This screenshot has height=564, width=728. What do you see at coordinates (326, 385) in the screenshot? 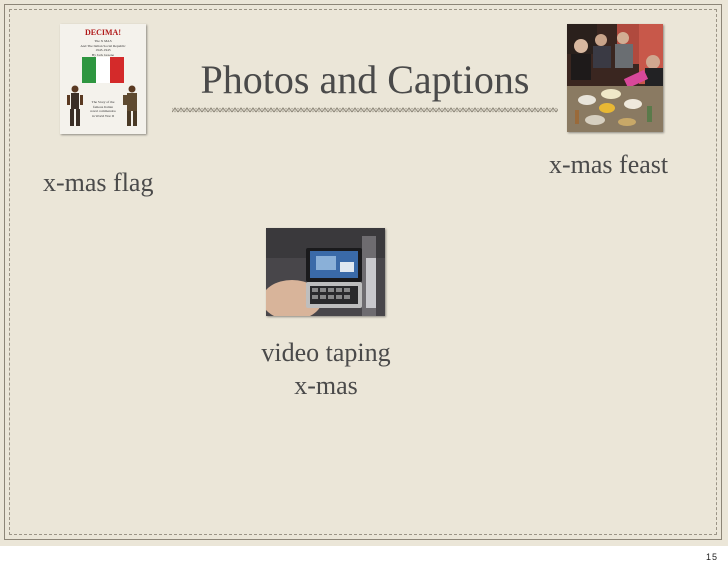
I see `caption-video-line-2: x-mas` at bounding box center [326, 385].